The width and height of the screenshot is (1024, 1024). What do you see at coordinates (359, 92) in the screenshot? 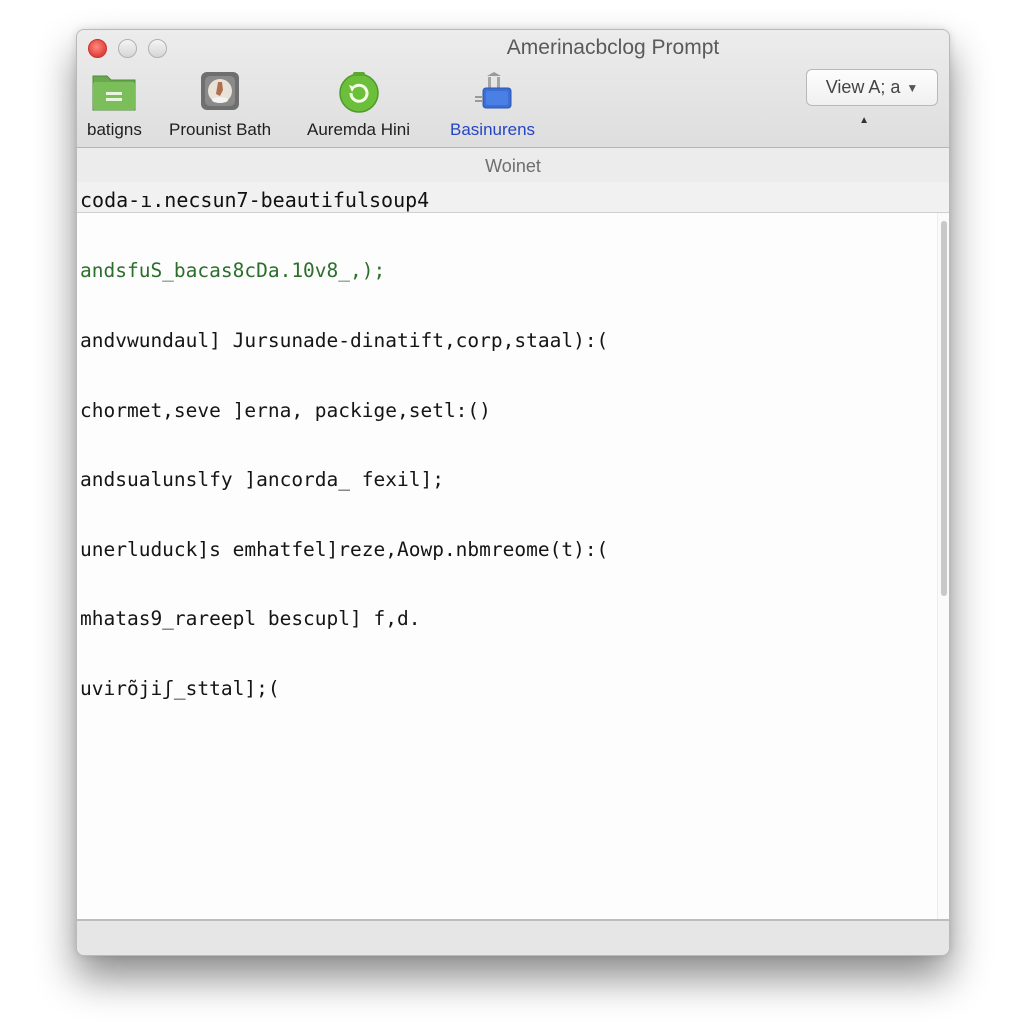
I see `green-refresh-icon` at bounding box center [359, 92].